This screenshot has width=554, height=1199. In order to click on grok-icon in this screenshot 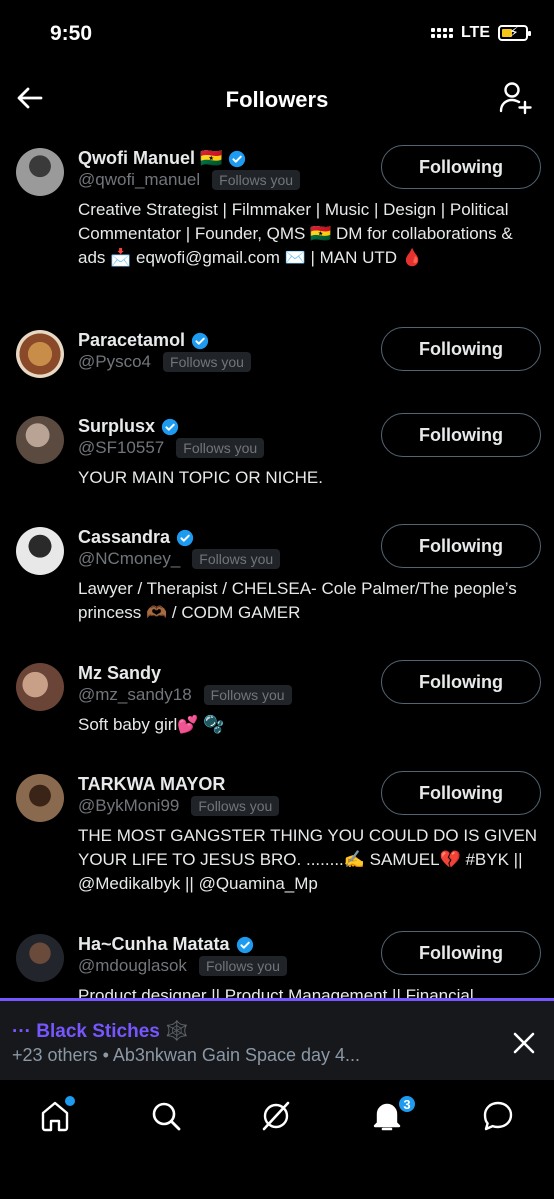, I will do `click(276, 1116)`.